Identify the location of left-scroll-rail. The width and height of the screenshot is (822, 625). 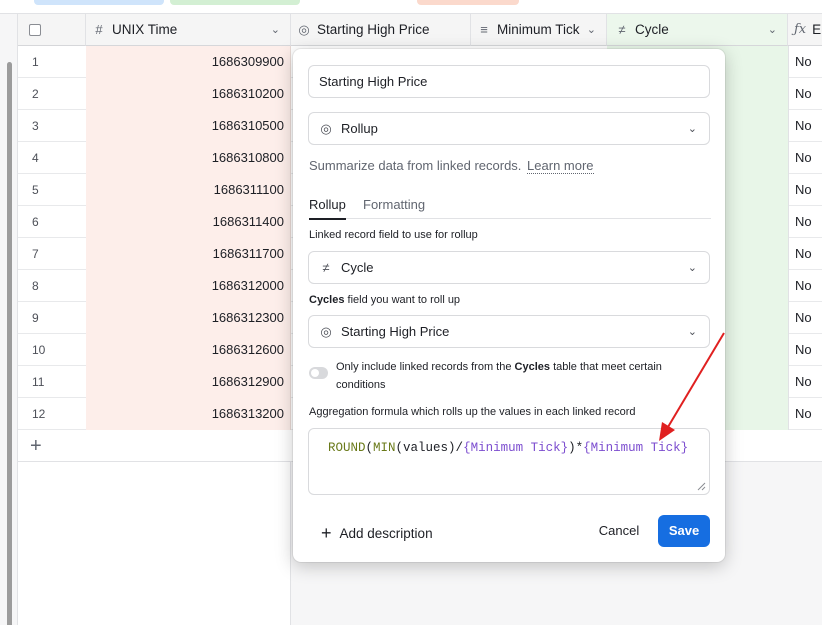
(9, 319).